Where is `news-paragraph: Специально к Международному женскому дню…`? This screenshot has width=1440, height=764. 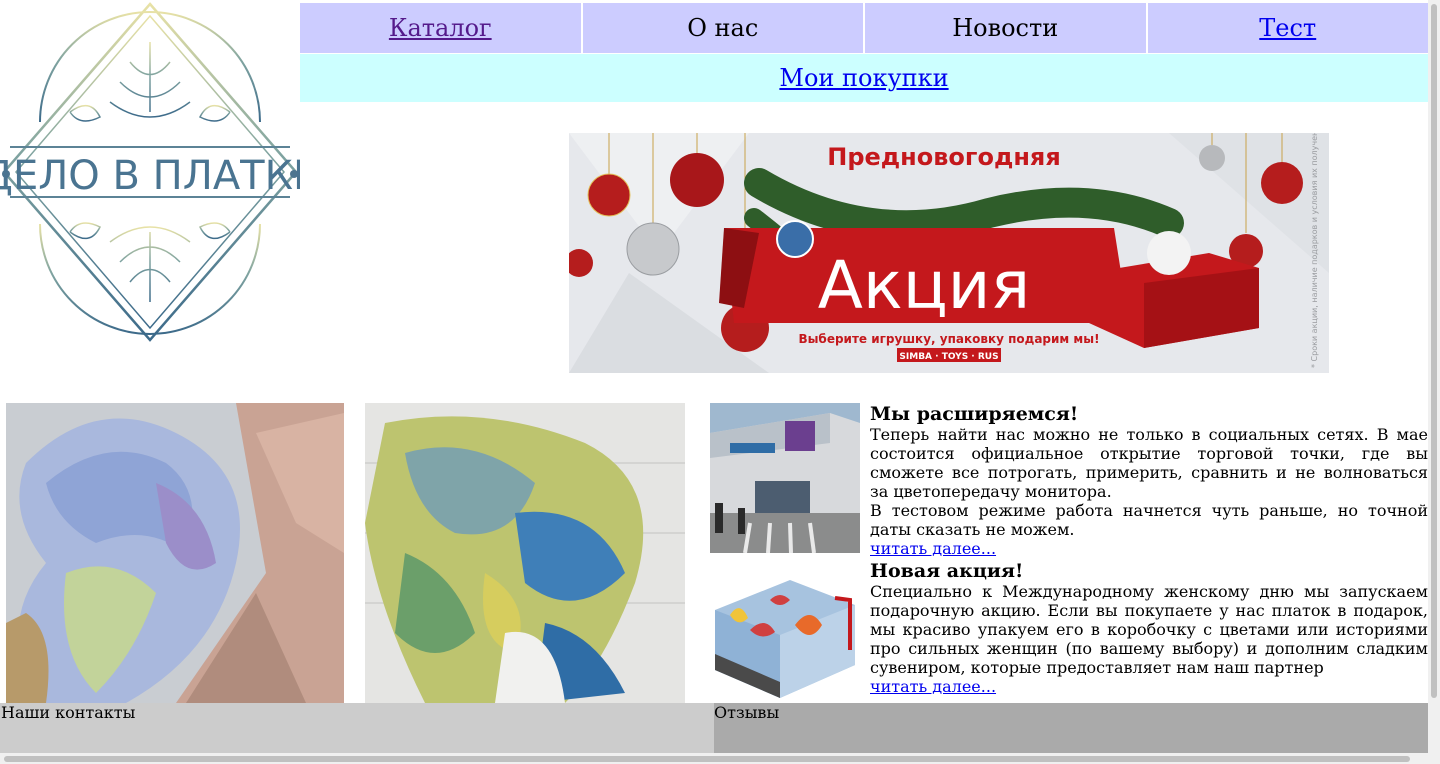 news-paragraph: Специально к Международному женскому дню… is located at coordinates (1149, 629).